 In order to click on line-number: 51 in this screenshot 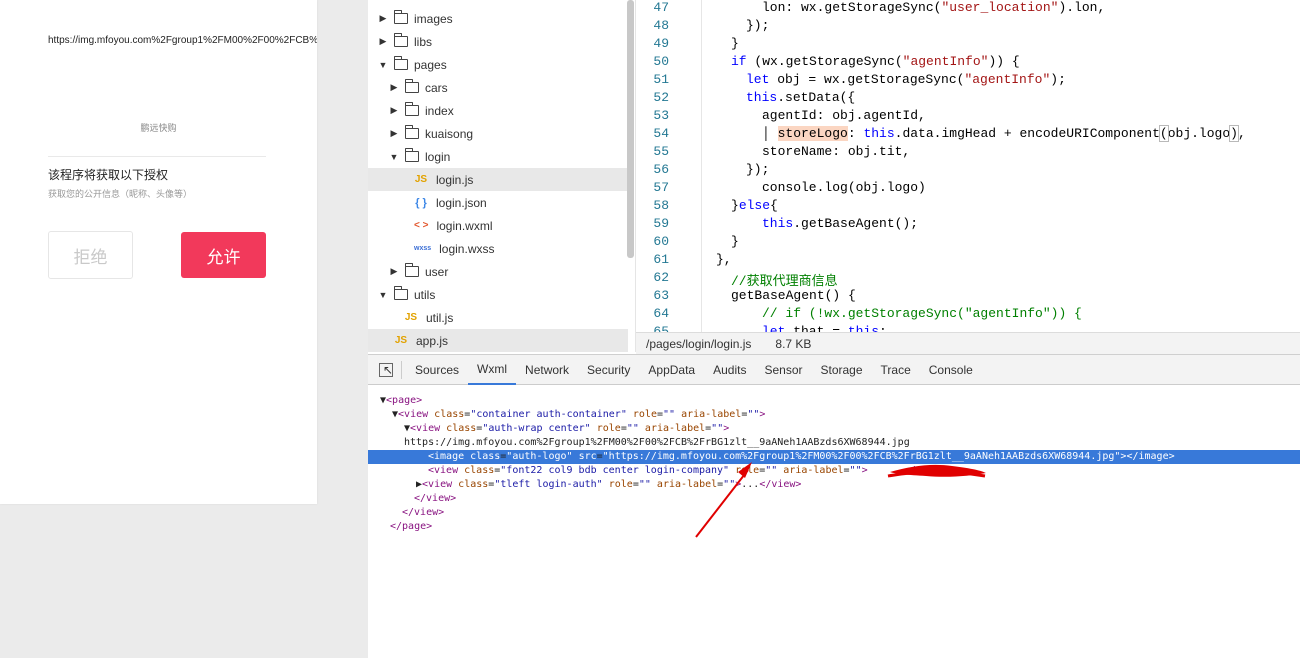, I will do `click(661, 79)`.